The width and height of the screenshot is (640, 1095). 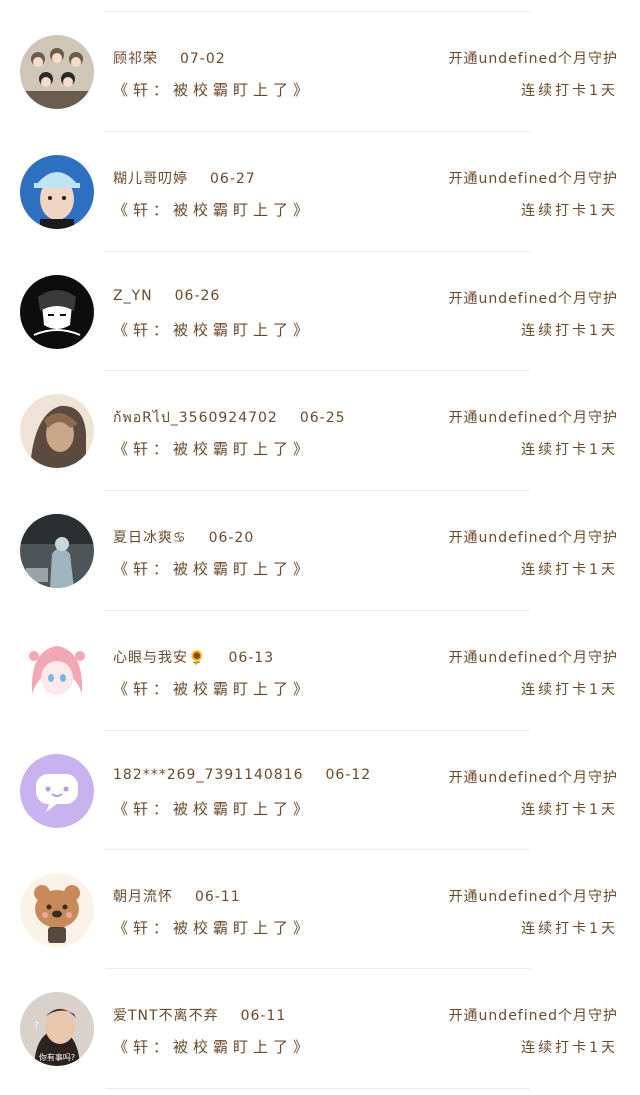 What do you see at coordinates (231, 538) in the screenshot?
I see `checkin-date: 06-20` at bounding box center [231, 538].